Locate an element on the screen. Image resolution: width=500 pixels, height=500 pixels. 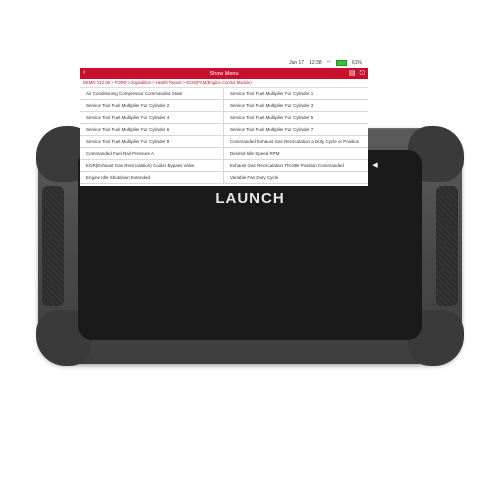
status-time: 12:38 is located at coordinates (315, 63).